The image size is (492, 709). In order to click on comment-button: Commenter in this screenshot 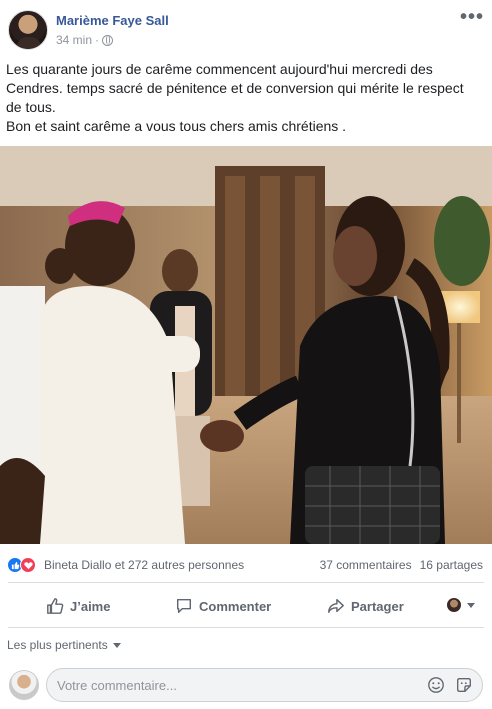, I will do `click(223, 606)`.